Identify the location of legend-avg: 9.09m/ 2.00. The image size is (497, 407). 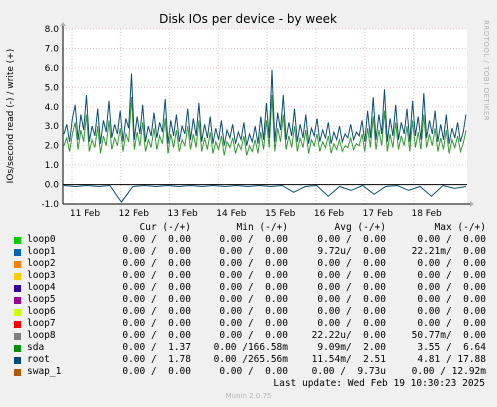
(351, 347).